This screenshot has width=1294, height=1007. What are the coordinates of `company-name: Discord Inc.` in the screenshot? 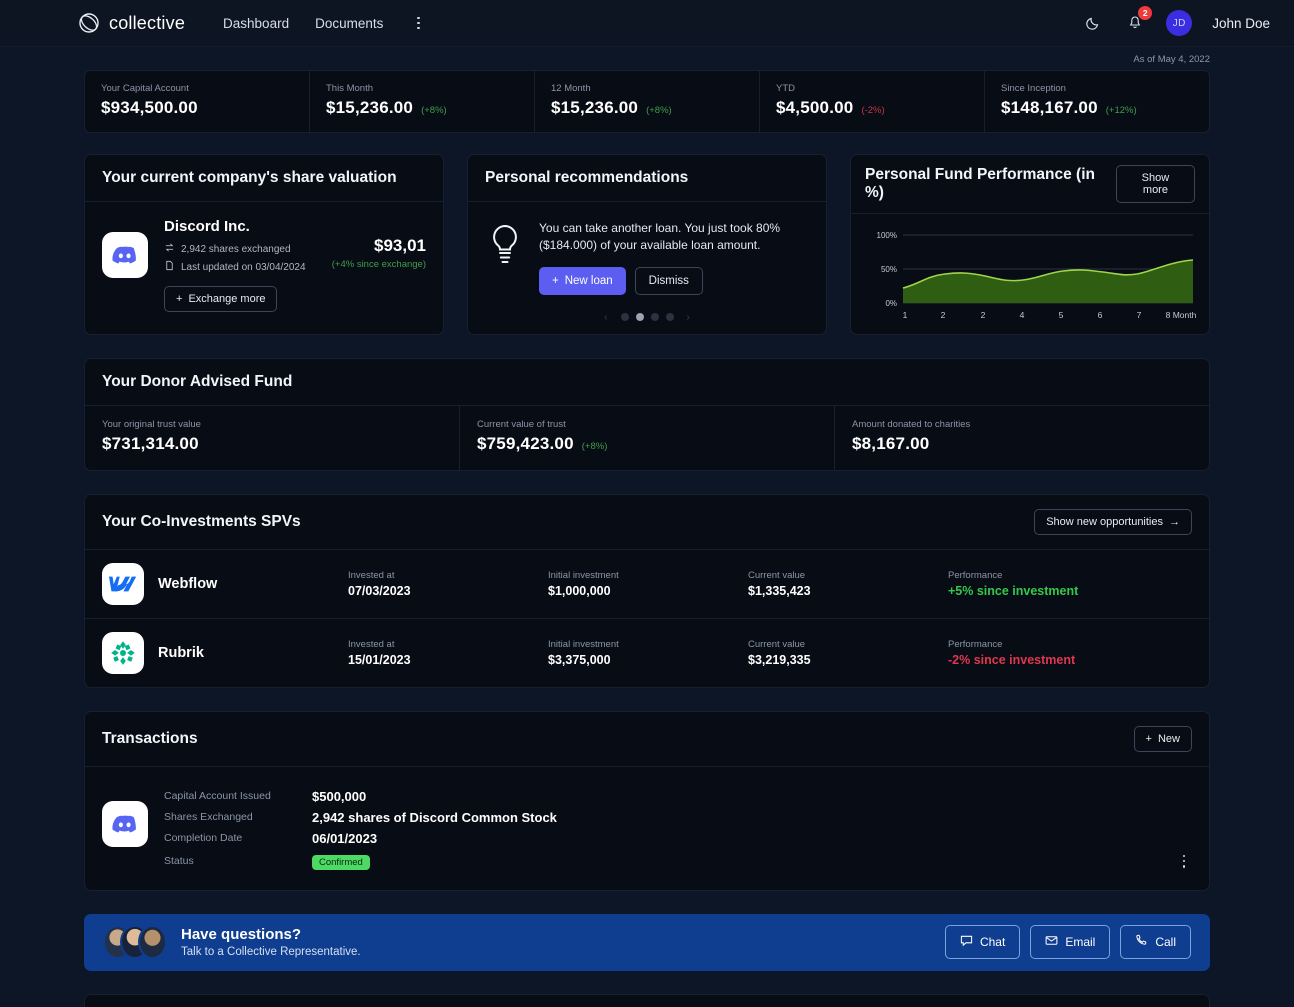 It's located at (207, 226).